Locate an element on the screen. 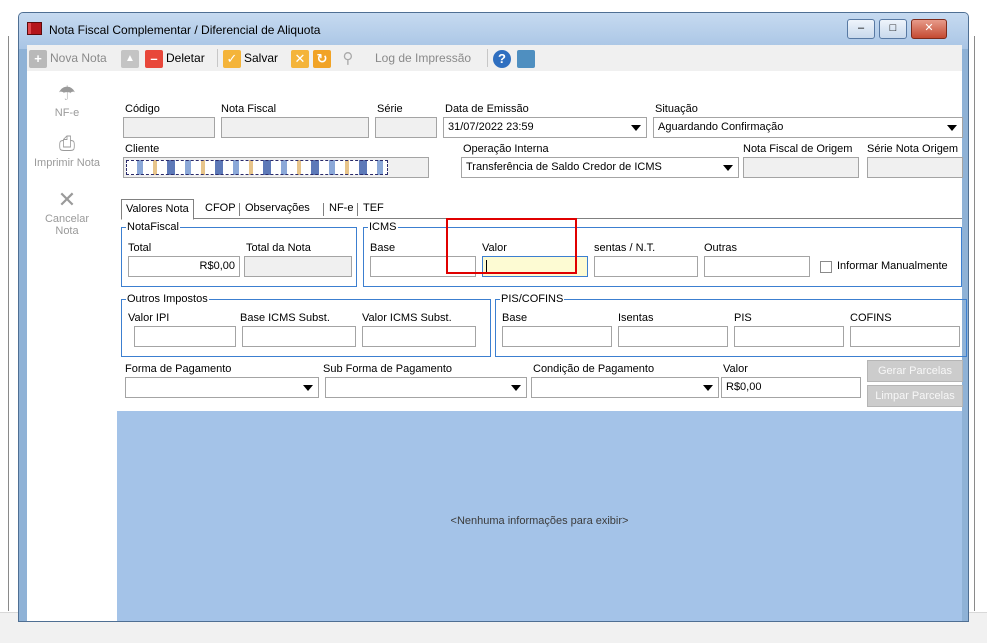 The height and width of the screenshot is (643, 987). icms-outras-label: Outras is located at coordinates (721, 248).